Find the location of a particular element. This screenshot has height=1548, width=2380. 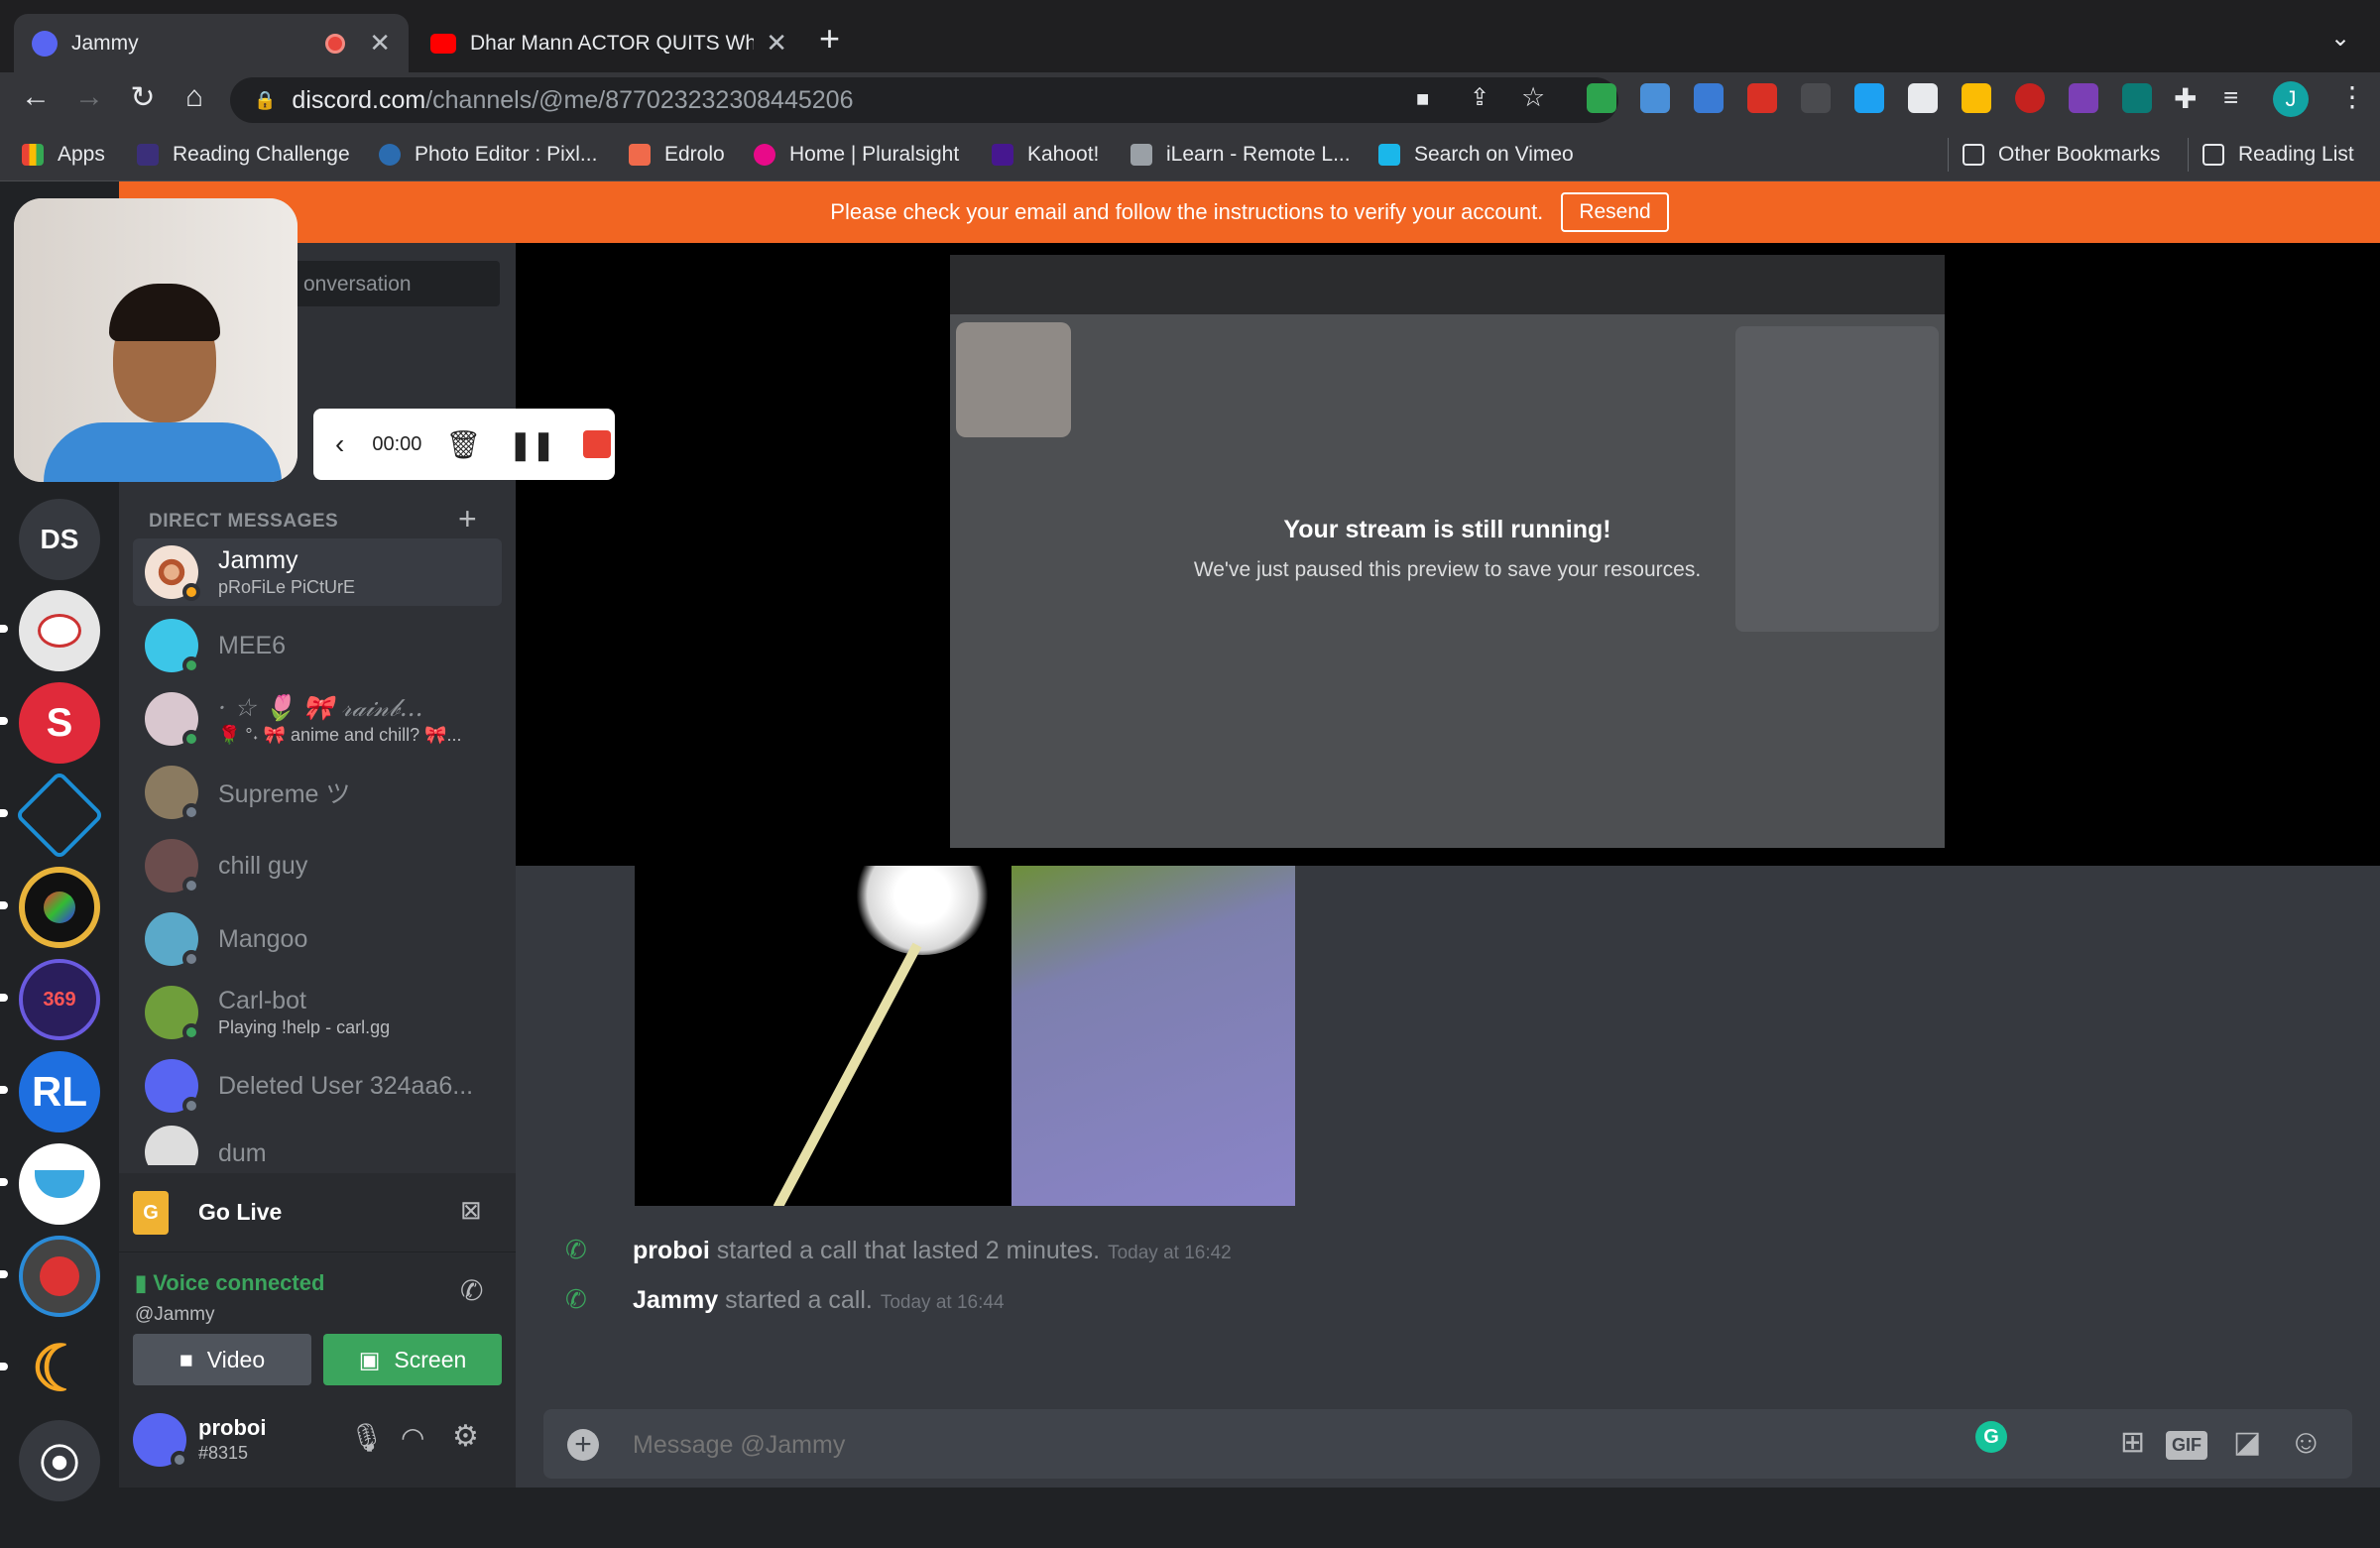

message-author: Jammy is located at coordinates (675, 1301).